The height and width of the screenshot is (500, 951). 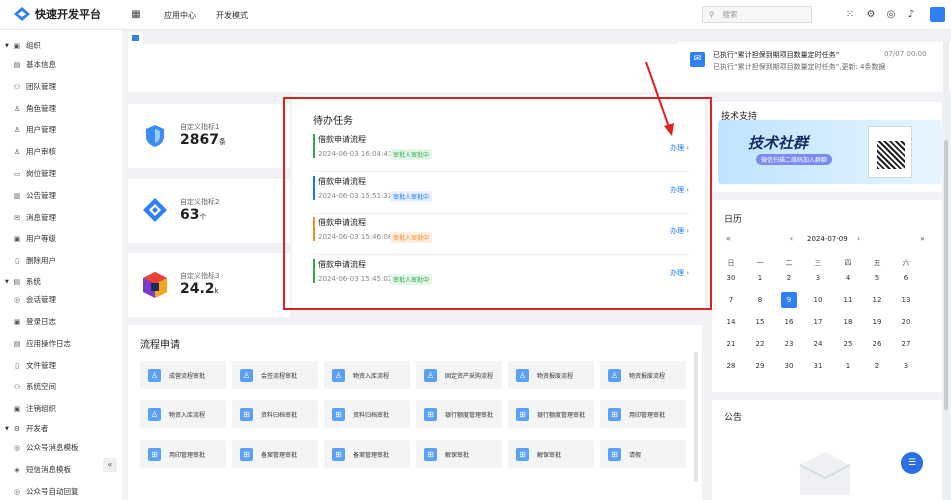 I want to click on logo: 快速开发平台, so click(x=57, y=14).